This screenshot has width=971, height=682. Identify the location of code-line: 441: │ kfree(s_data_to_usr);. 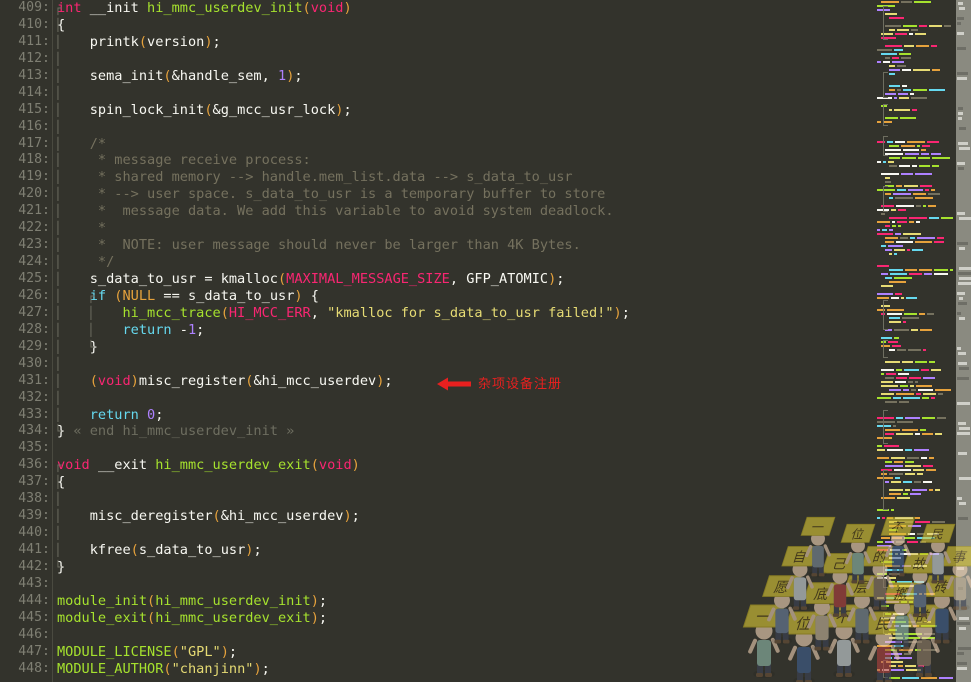
(437, 550).